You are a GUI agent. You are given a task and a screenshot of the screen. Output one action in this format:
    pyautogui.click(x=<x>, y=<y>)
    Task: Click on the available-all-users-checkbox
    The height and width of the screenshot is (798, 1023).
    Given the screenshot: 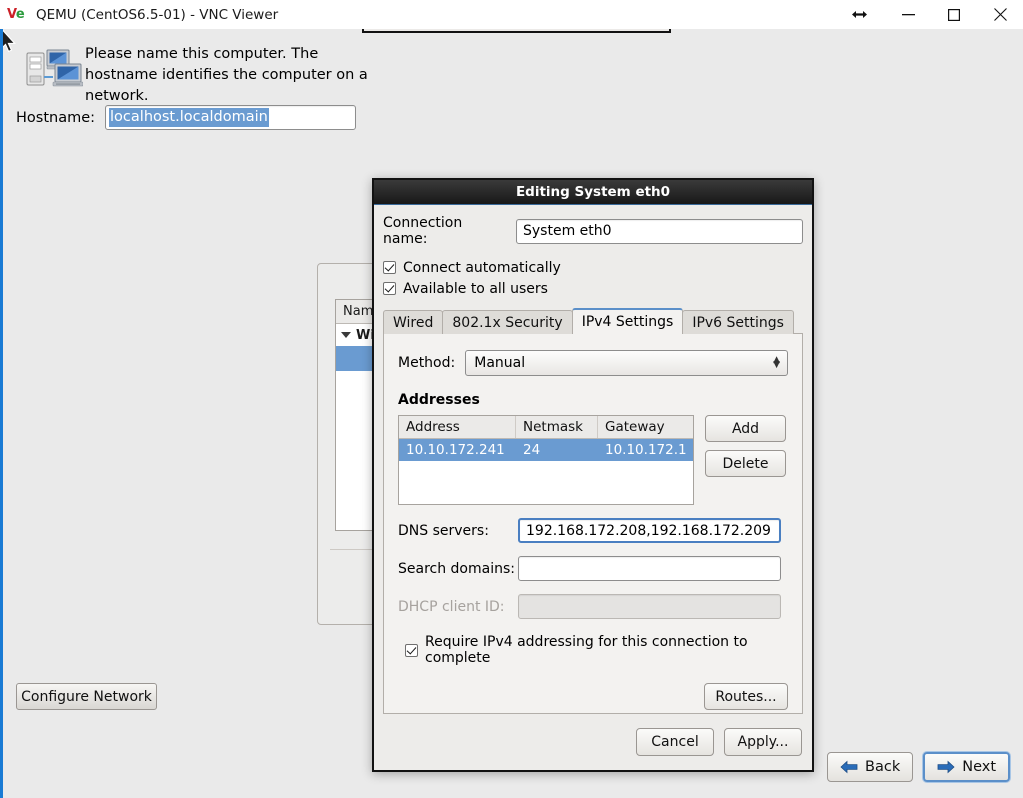 What is the action you would take?
    pyautogui.click(x=389, y=288)
    